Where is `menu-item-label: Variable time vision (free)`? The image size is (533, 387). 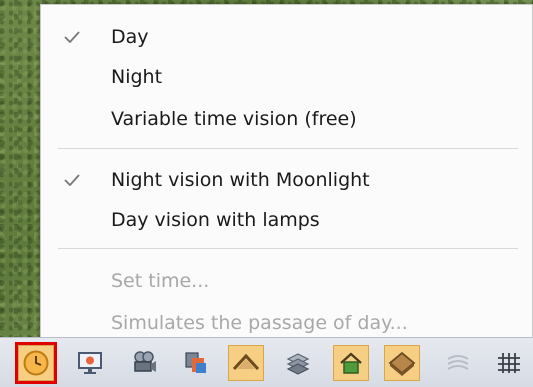 menu-item-label: Variable time vision (free) is located at coordinates (234, 119).